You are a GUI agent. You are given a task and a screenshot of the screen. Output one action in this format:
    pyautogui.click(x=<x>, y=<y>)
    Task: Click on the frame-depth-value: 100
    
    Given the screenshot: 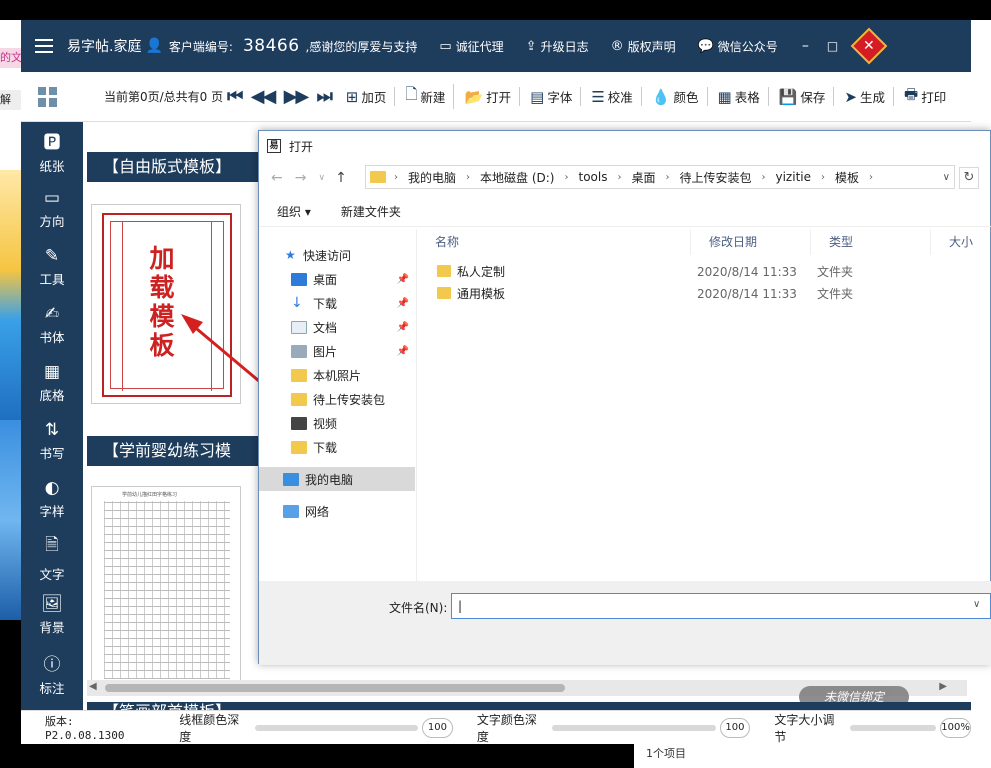 What is the action you would take?
    pyautogui.click(x=437, y=727)
    